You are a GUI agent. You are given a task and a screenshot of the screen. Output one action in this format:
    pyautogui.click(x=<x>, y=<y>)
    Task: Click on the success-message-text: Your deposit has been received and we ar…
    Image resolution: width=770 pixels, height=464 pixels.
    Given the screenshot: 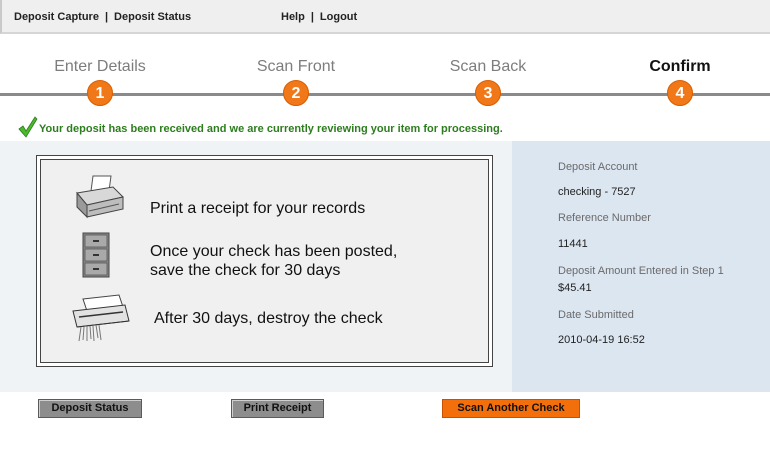 What is the action you would take?
    pyautogui.click(x=271, y=129)
    